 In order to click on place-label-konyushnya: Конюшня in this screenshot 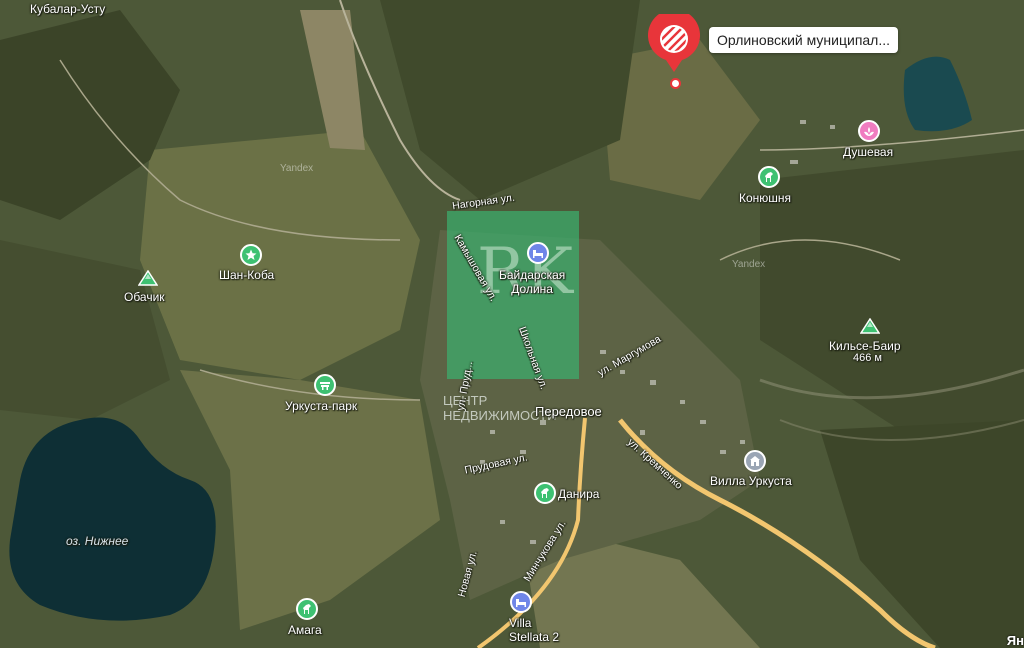, I will do `click(765, 198)`.